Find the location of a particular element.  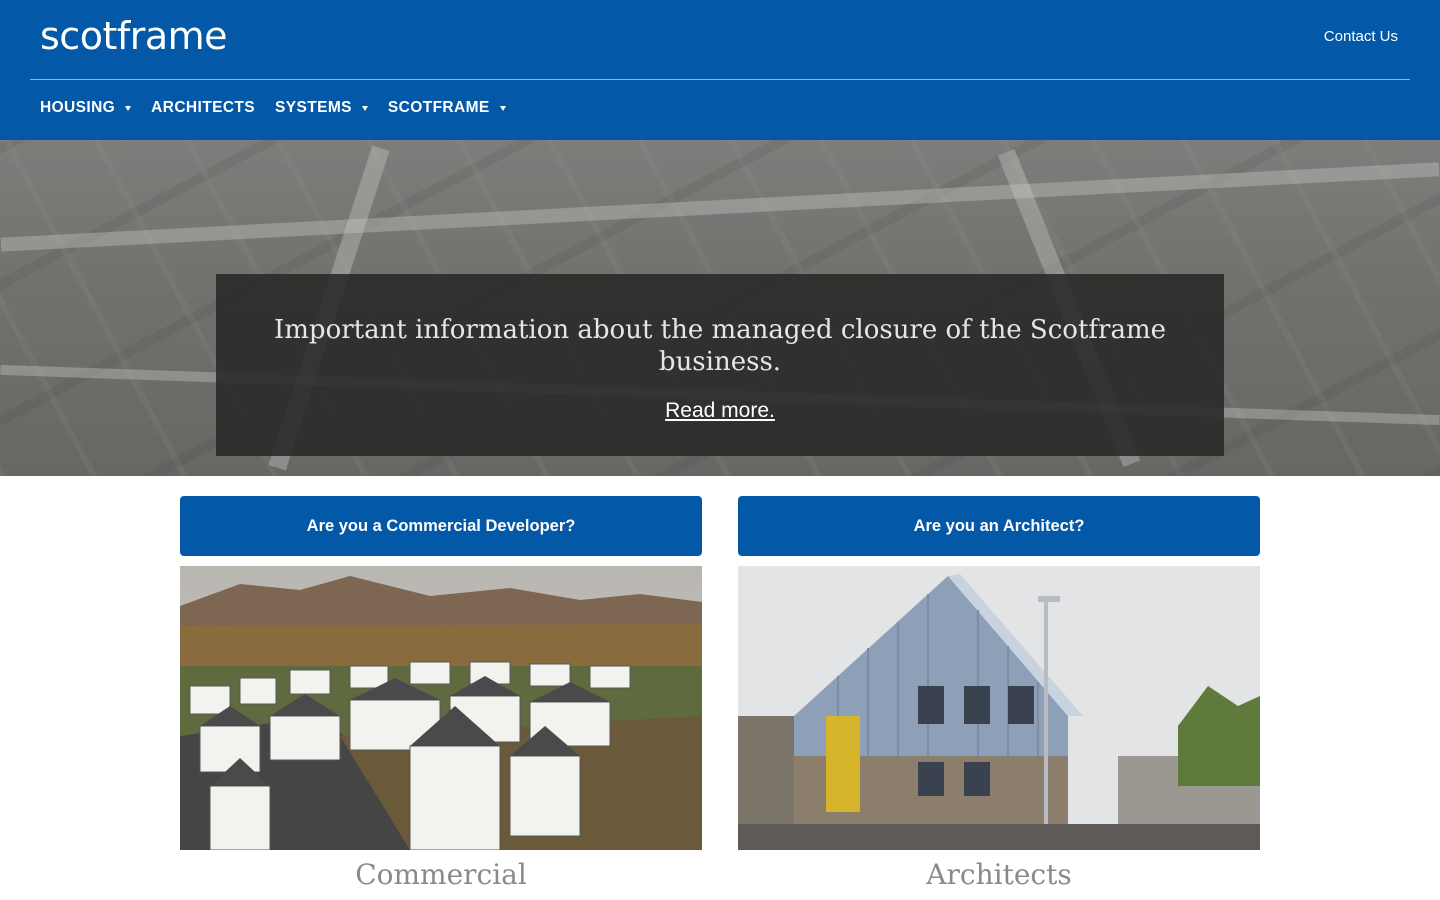

read-more-link: Read more. is located at coordinates (720, 411).